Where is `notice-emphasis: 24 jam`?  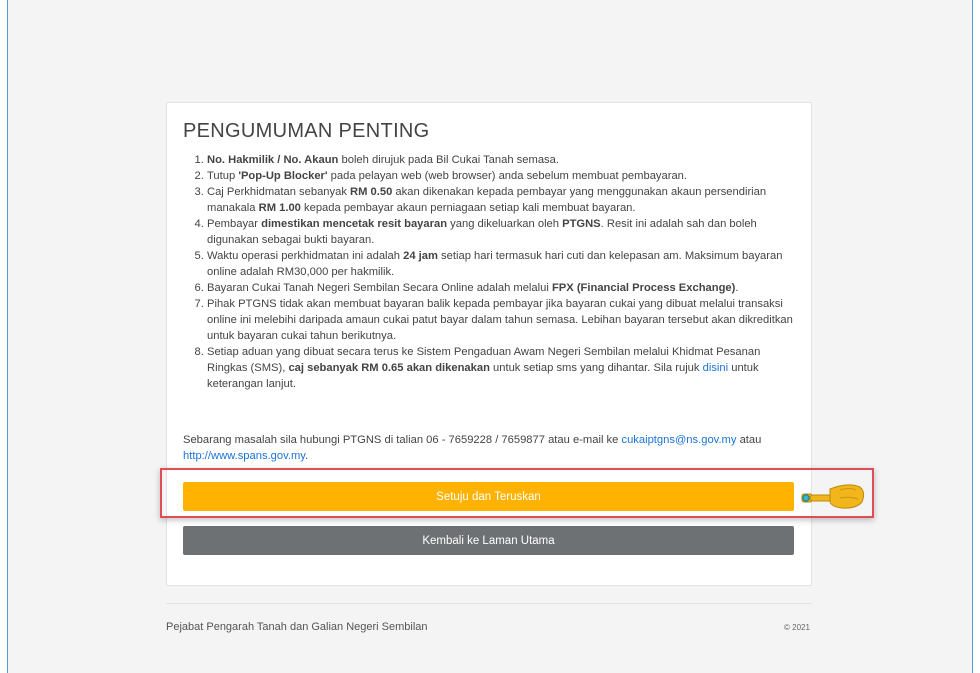 notice-emphasis: 24 jam is located at coordinates (420, 256).